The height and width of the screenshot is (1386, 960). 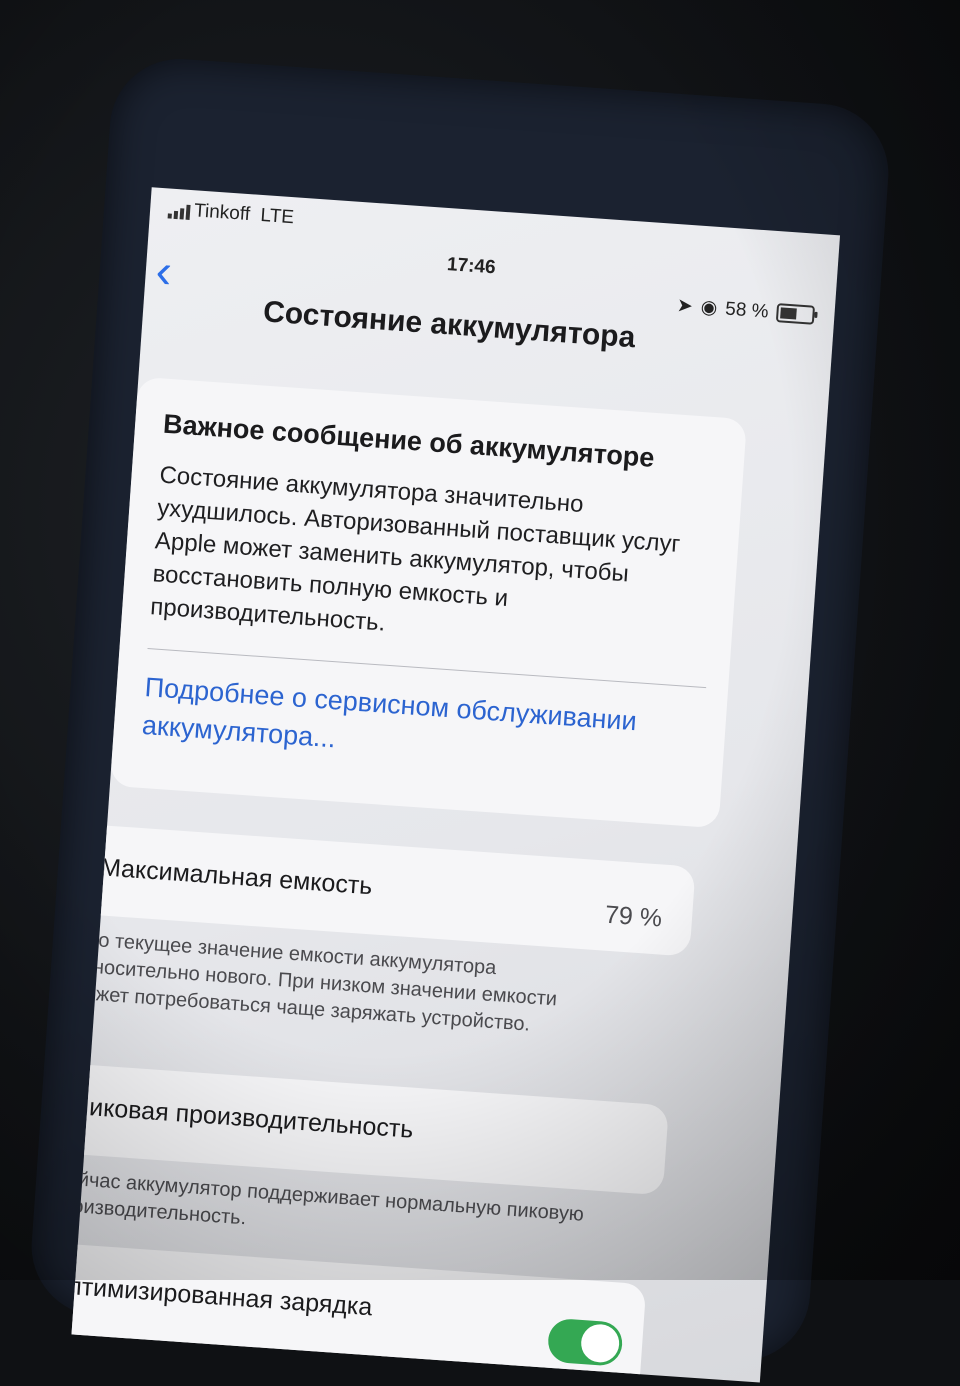 I want to click on optimized-charging-toggle, so click(x=585, y=1342).